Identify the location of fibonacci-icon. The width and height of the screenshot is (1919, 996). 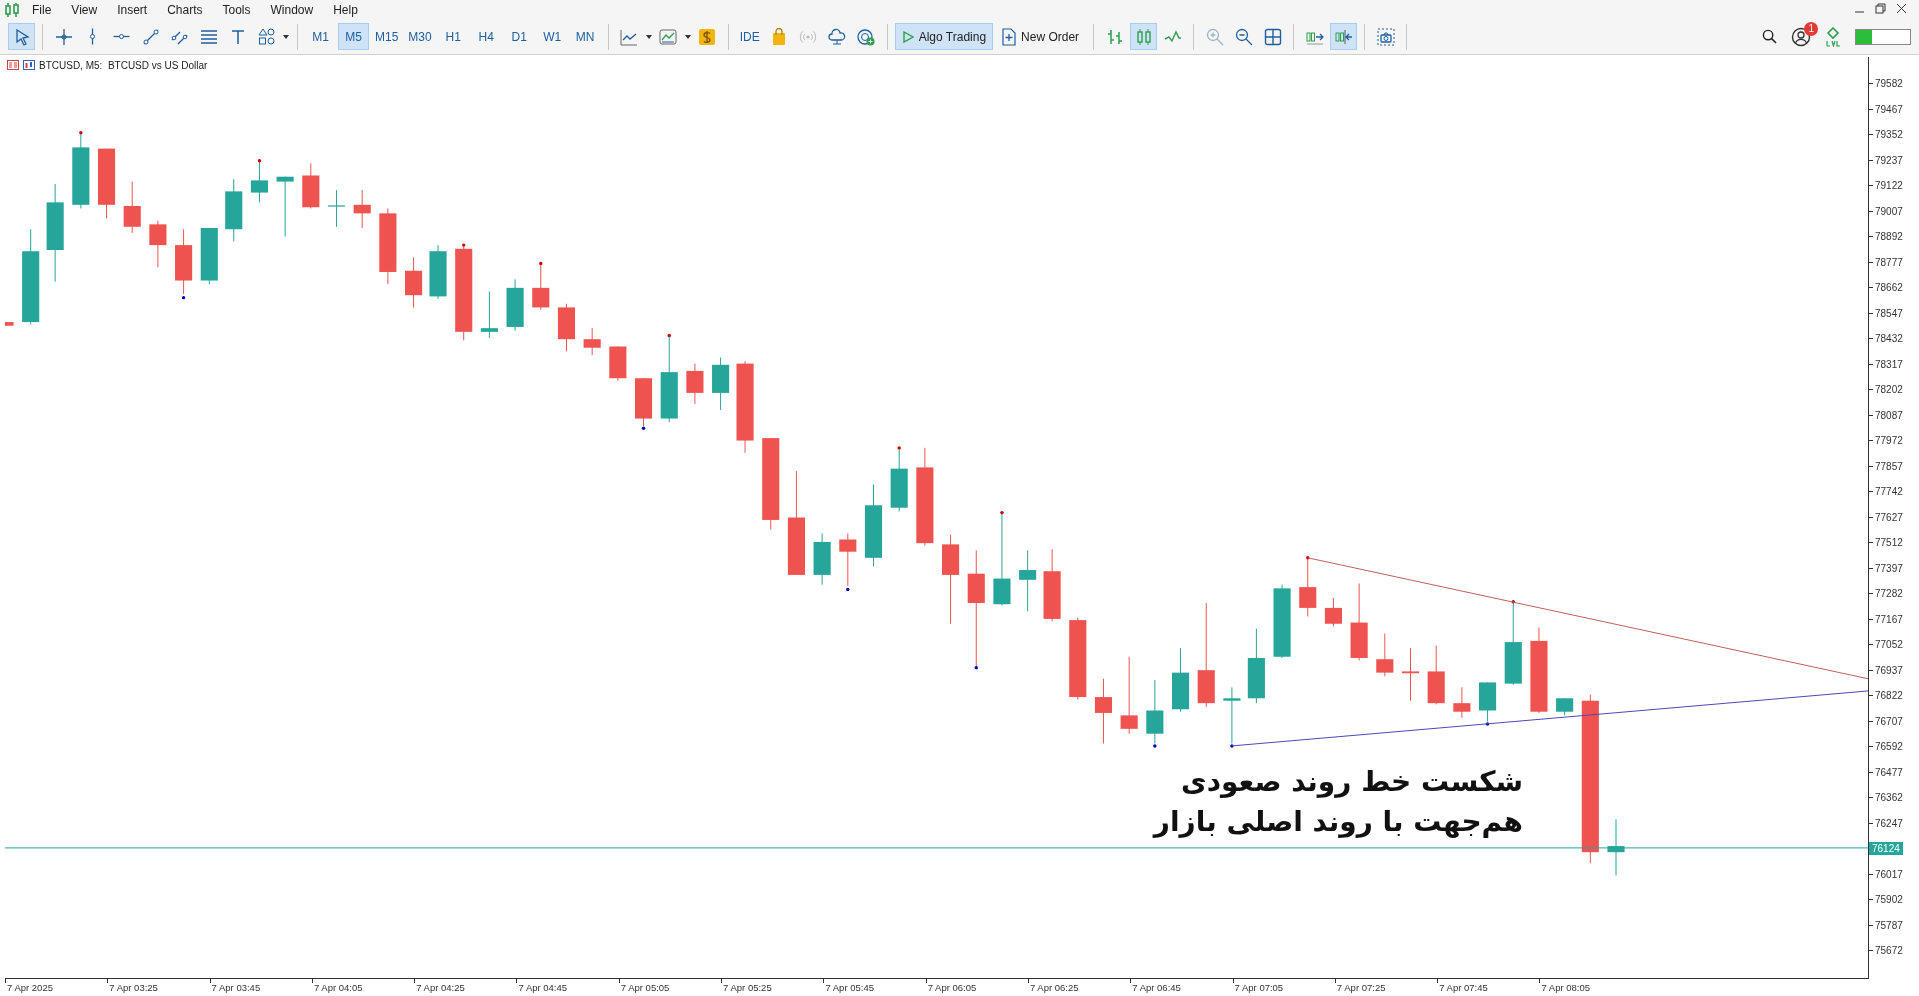
(208, 36).